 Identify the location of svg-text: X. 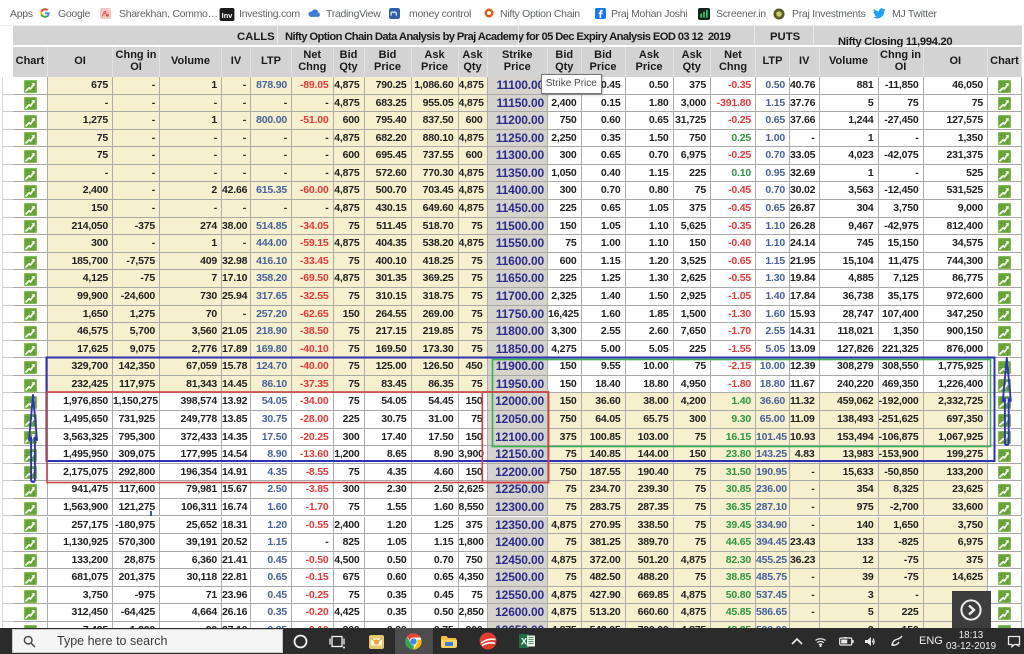
(524, 642).